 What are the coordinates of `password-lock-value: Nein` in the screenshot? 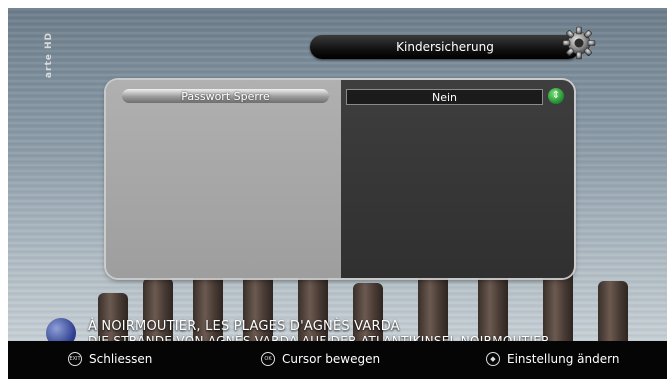 It's located at (444, 97).